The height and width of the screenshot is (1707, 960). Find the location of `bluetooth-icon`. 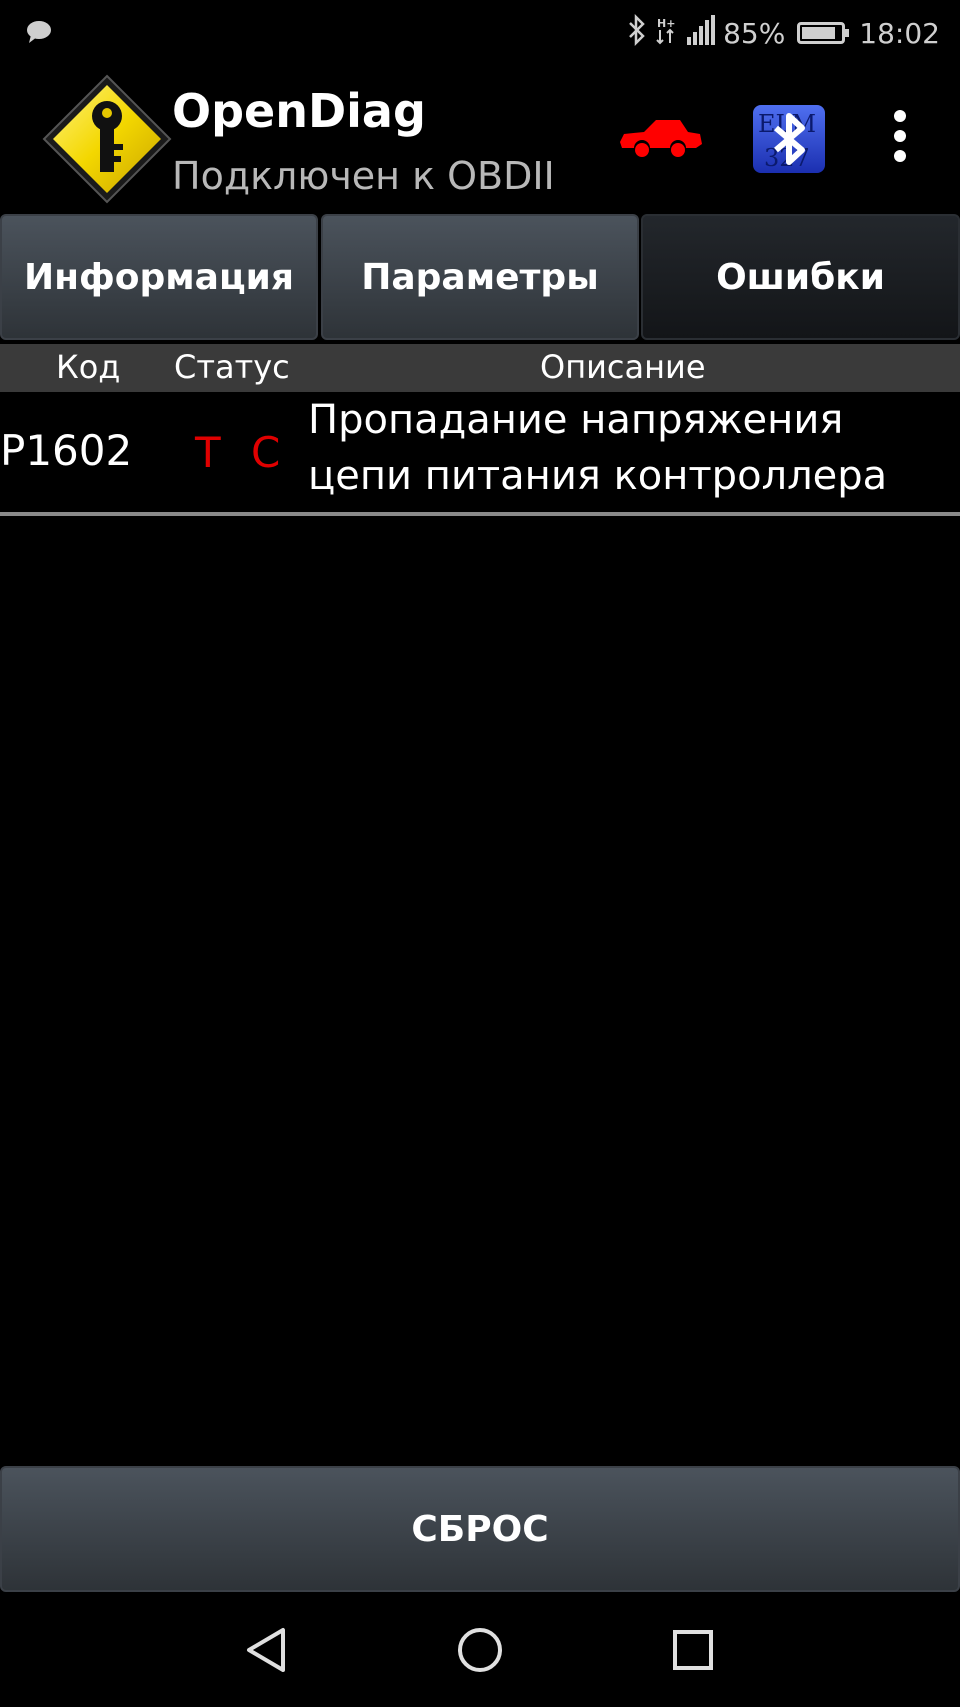

bluetooth-icon is located at coordinates (637, 33).